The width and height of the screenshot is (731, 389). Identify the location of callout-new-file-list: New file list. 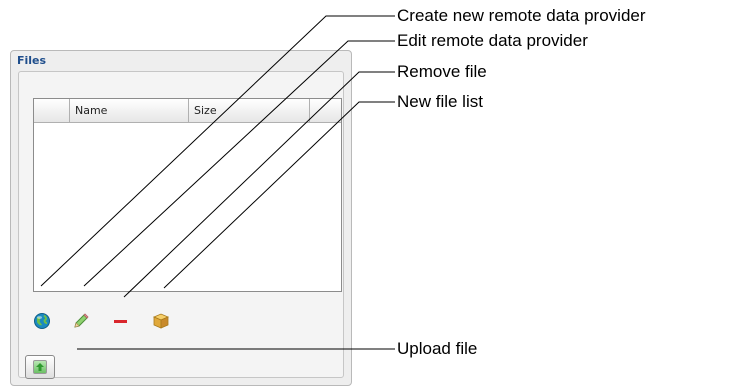
(440, 101).